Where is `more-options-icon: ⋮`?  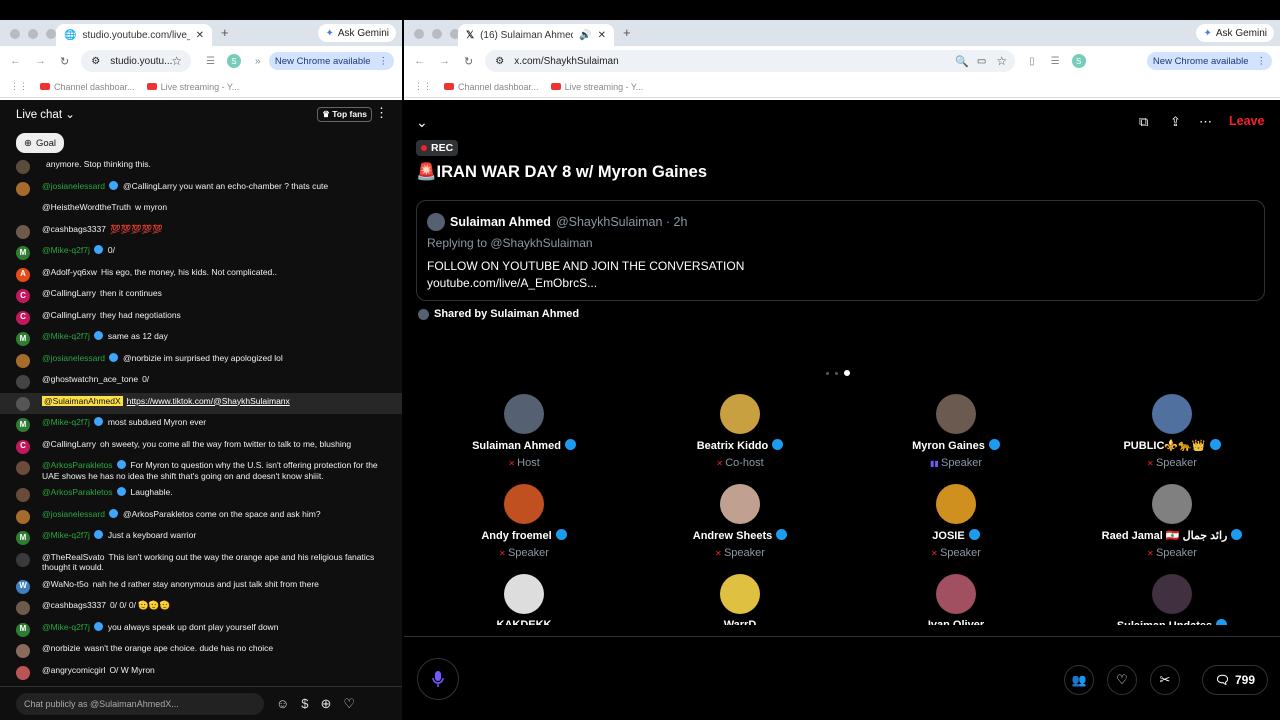 more-options-icon: ⋮ is located at coordinates (381, 113).